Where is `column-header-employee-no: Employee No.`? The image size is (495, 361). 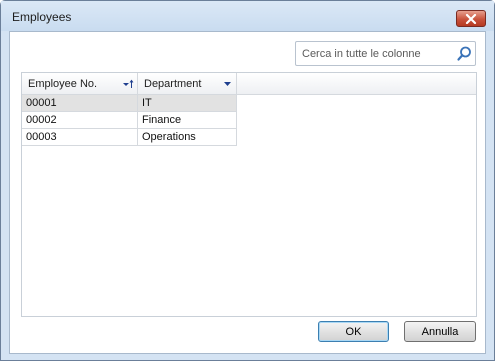
column-header-employee-no: Employee No. is located at coordinates (80, 84).